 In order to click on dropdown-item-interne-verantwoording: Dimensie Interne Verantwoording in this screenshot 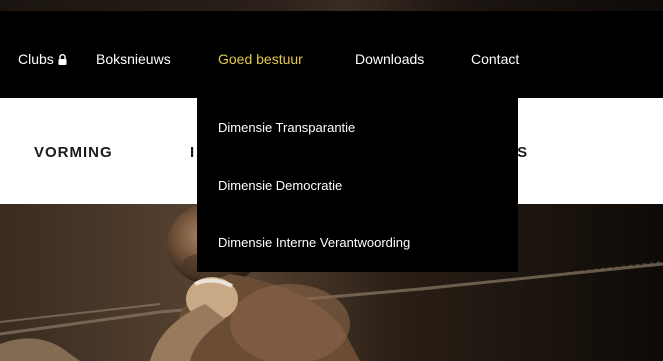, I will do `click(314, 243)`.